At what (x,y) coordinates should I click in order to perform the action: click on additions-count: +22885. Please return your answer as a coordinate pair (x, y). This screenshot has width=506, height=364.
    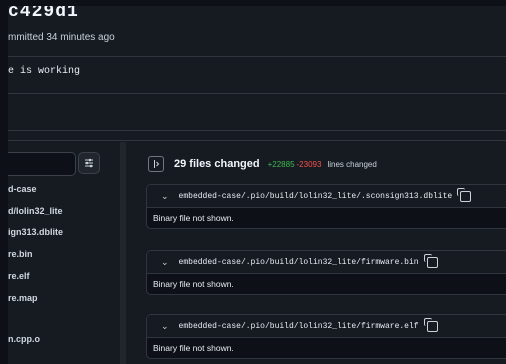
    Looking at the image, I should click on (281, 164).